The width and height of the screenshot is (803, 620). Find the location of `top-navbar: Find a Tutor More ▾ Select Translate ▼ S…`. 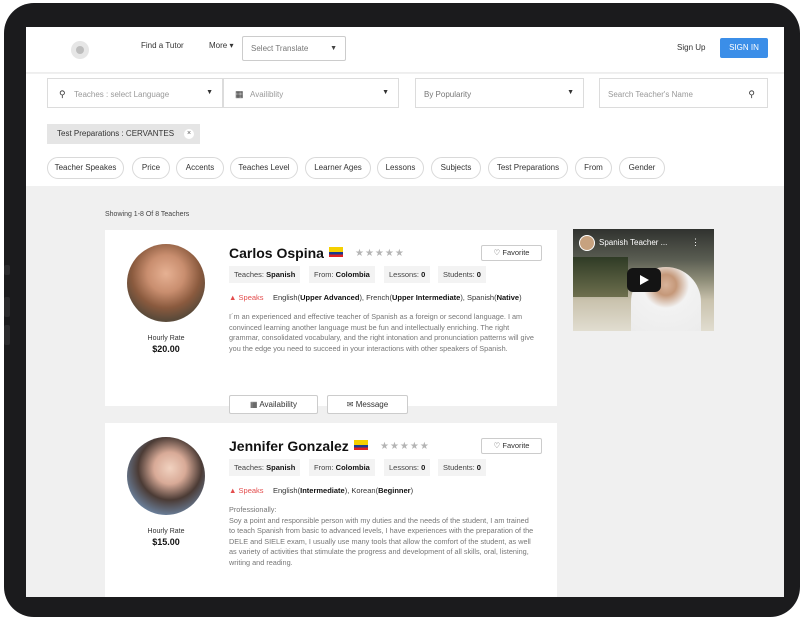

top-navbar: Find a Tutor More ▾ Select Translate ▼ S… is located at coordinates (405, 50).